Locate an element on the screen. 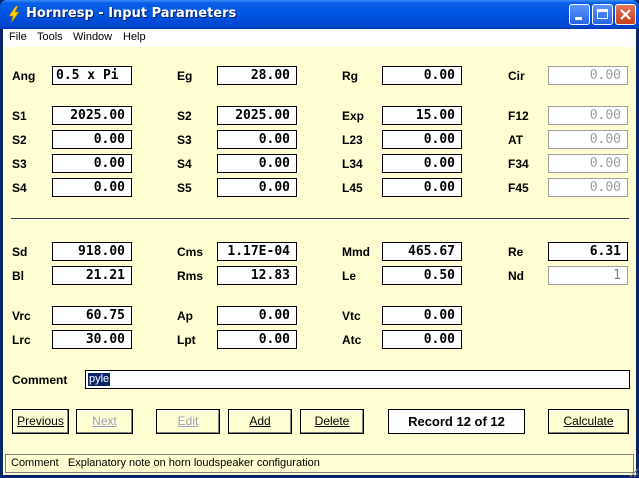 This screenshot has height=478, width=639. field-s3: 0.00 is located at coordinates (257, 139).